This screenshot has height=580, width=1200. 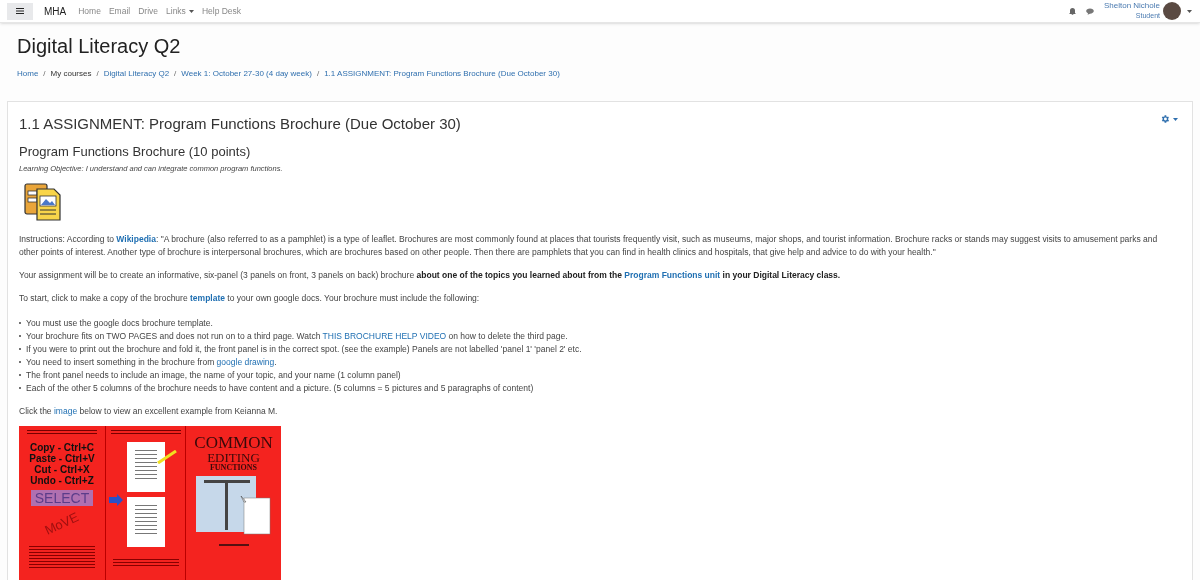 I want to click on requirement-item: You must use the google docs brochure template., so click(x=119, y=324).